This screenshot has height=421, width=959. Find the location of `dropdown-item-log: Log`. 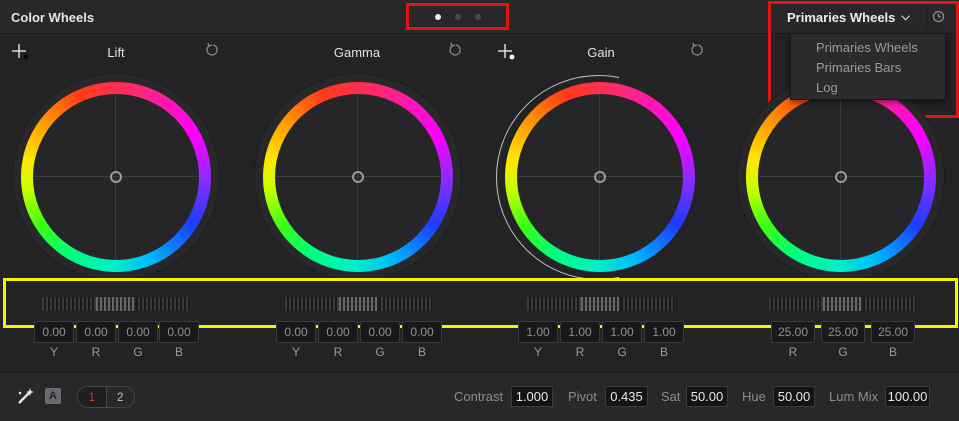

dropdown-item-log: Log is located at coordinates (827, 87).